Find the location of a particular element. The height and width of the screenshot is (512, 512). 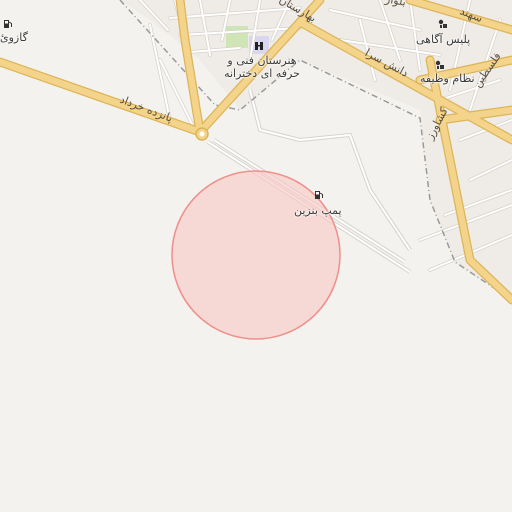

poi-label-police-traffic: نظام وظیفه is located at coordinates (447, 78).